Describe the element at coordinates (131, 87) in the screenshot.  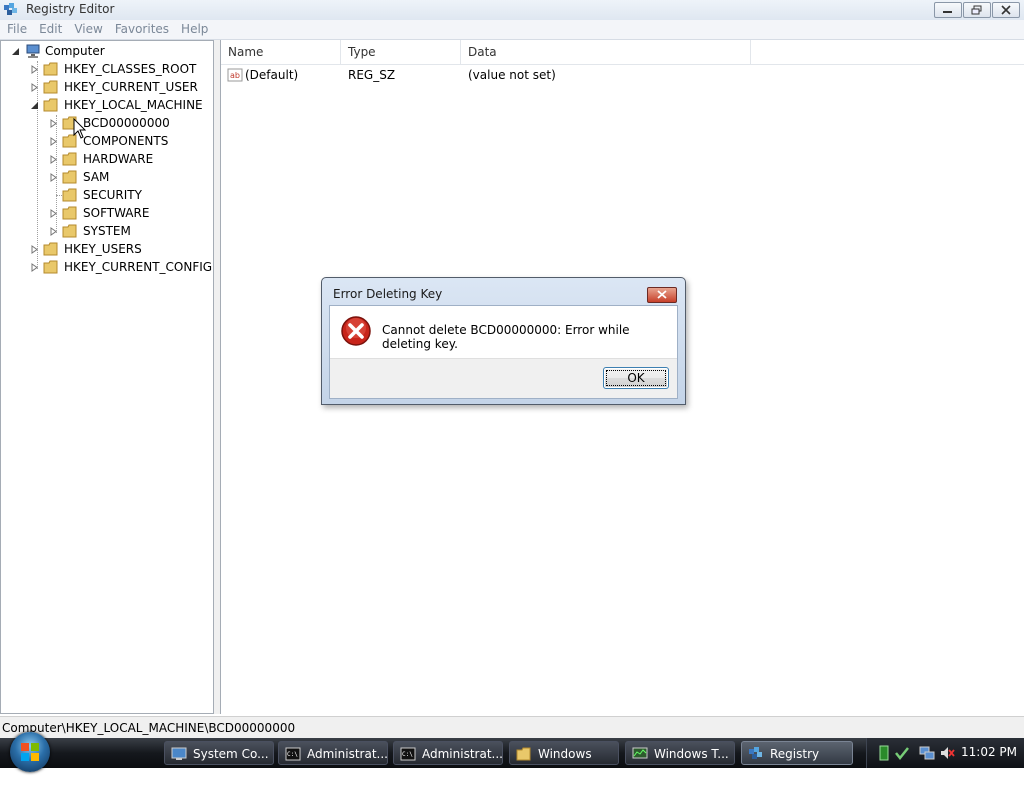
I see `tree-item-label: HKEY_CURRENT_USER` at that location.